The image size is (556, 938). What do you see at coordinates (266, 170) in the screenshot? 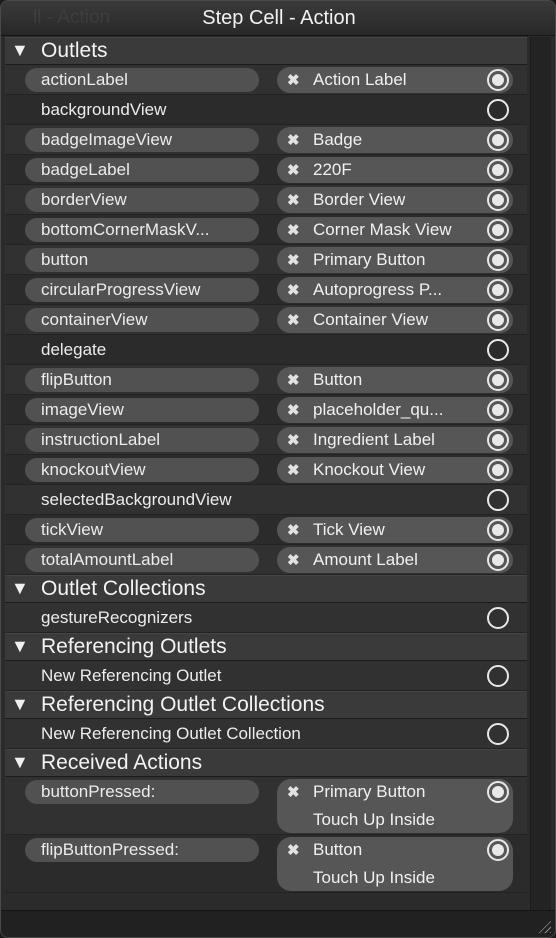
I see `connection-row-badgelabel: badgeLabel ✖ 220F` at bounding box center [266, 170].